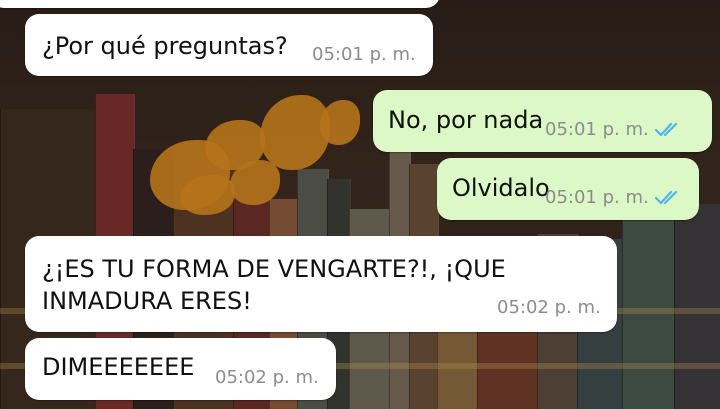 The height and width of the screenshot is (409, 720). I want to click on message-text: Olvidalo, so click(501, 188).